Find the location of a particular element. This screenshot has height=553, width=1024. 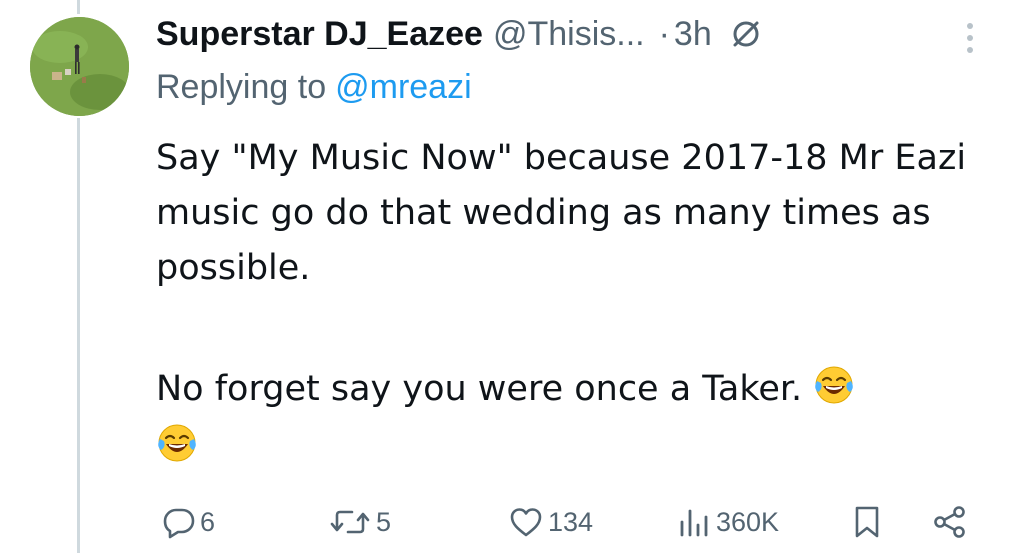

share-icon is located at coordinates (950, 522).